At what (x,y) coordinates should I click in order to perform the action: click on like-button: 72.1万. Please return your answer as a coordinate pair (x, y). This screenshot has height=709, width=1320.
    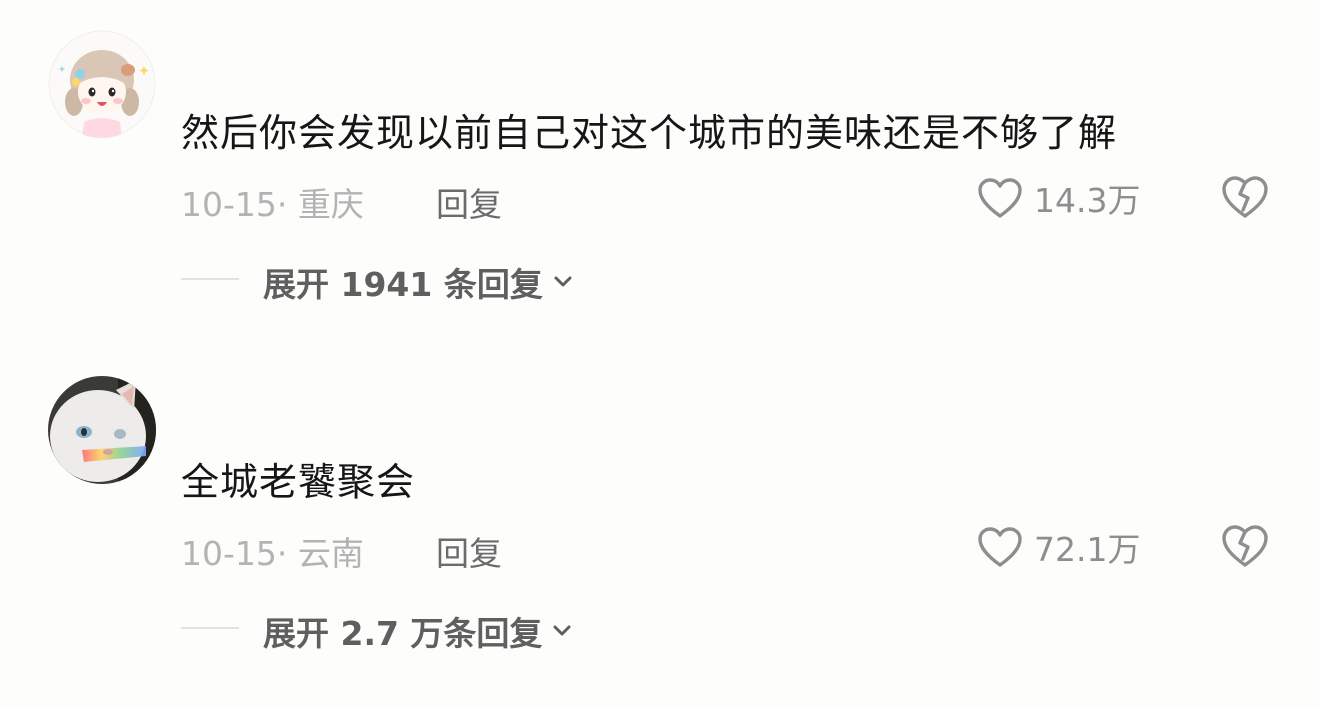
    Looking at the image, I should click on (1058, 547).